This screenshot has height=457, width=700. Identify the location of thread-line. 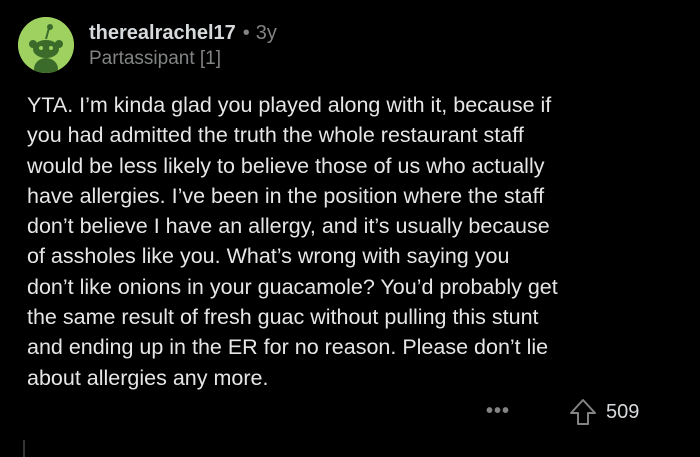
(24, 448).